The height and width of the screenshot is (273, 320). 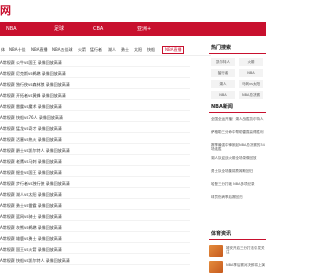 I want to click on list-item-title: A常规赛 爵士vs凯尔特人 录像回放高清, so click(x=35, y=150).